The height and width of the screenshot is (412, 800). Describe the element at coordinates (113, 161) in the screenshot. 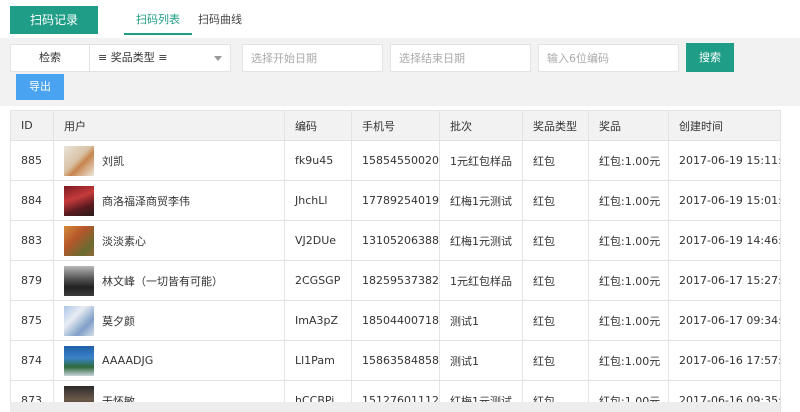

I see `user-name: 刘凯` at that location.